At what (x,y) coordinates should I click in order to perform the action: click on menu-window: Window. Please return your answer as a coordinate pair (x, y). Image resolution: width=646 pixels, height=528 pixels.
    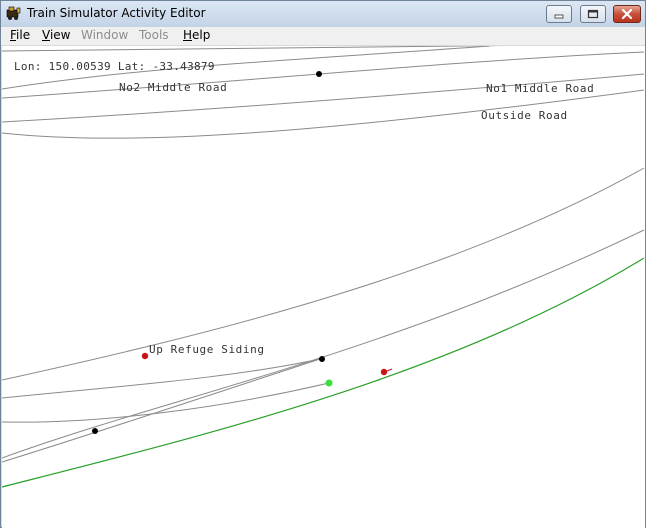
    Looking at the image, I should click on (104, 35).